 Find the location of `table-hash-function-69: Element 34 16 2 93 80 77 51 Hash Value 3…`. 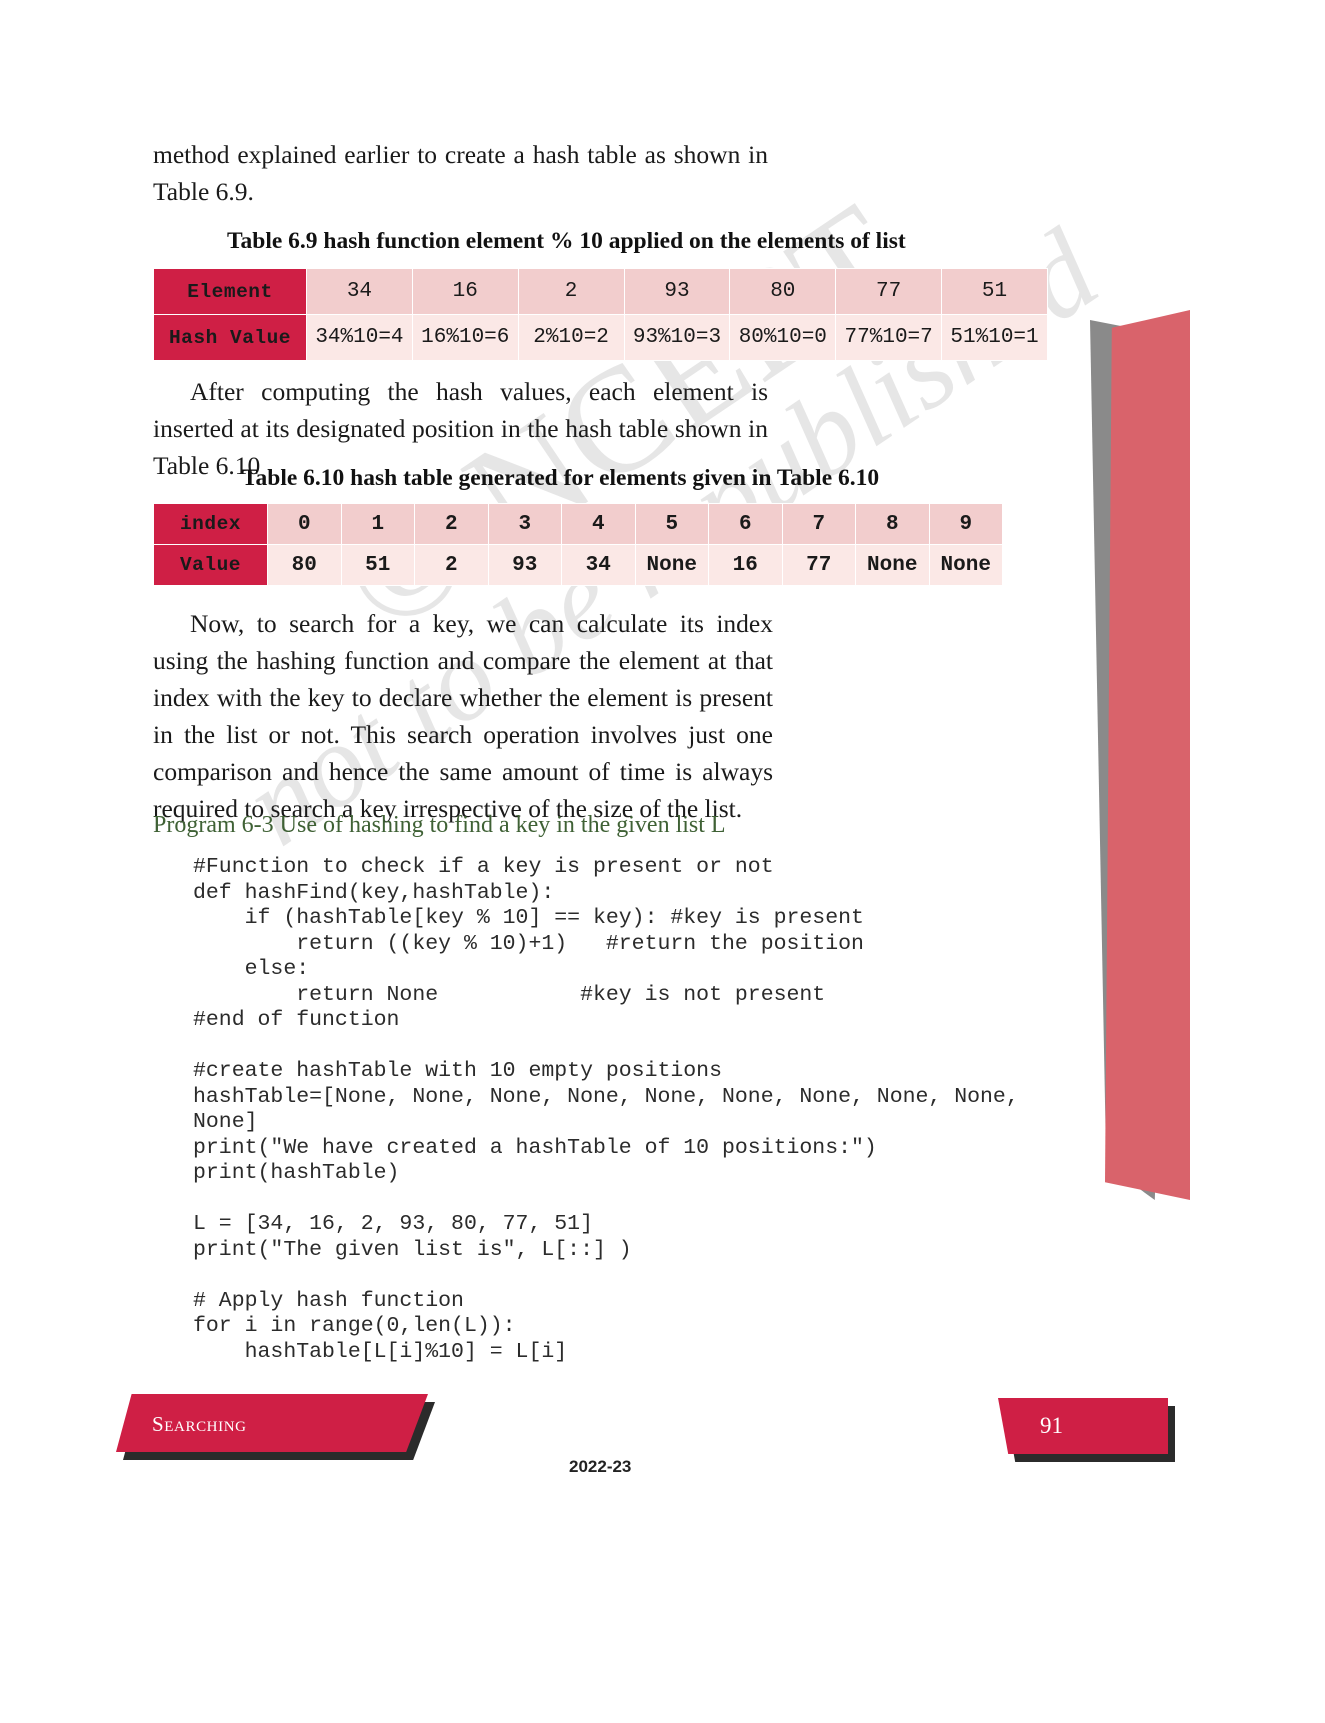

table-hash-function-69: Element 34 16 2 93 80 77 51 Hash Value 3… is located at coordinates (600, 314).